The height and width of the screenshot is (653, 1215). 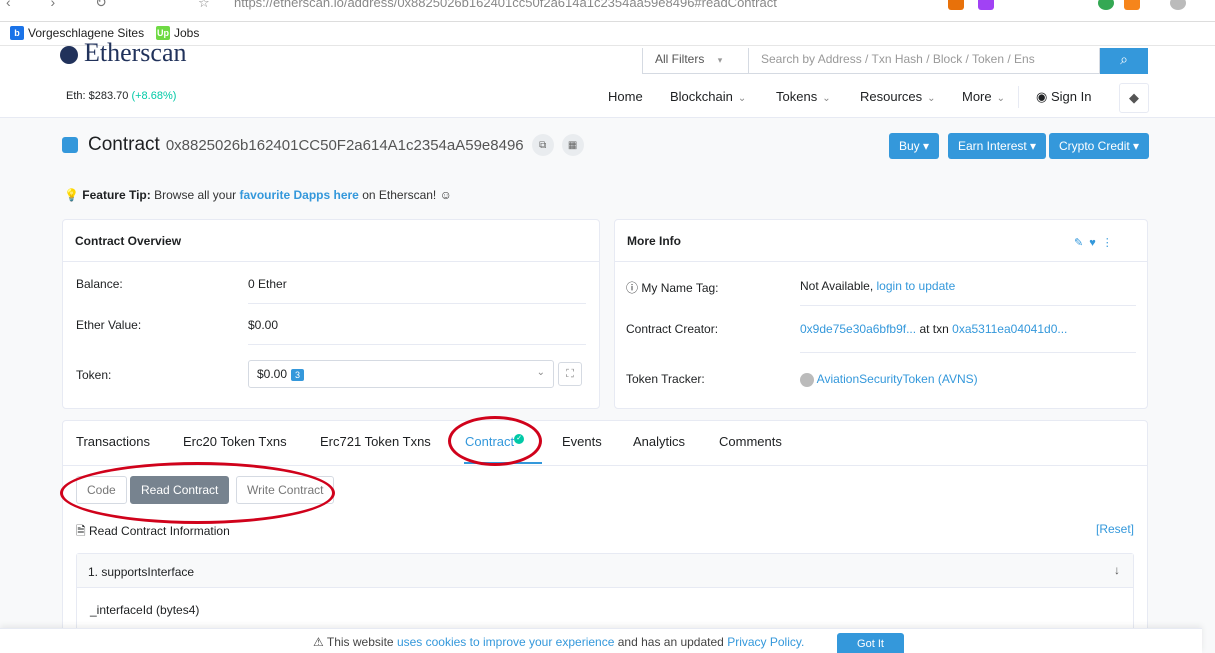 What do you see at coordinates (204, 5) in the screenshot?
I see `star-icon: ☆` at bounding box center [204, 5].